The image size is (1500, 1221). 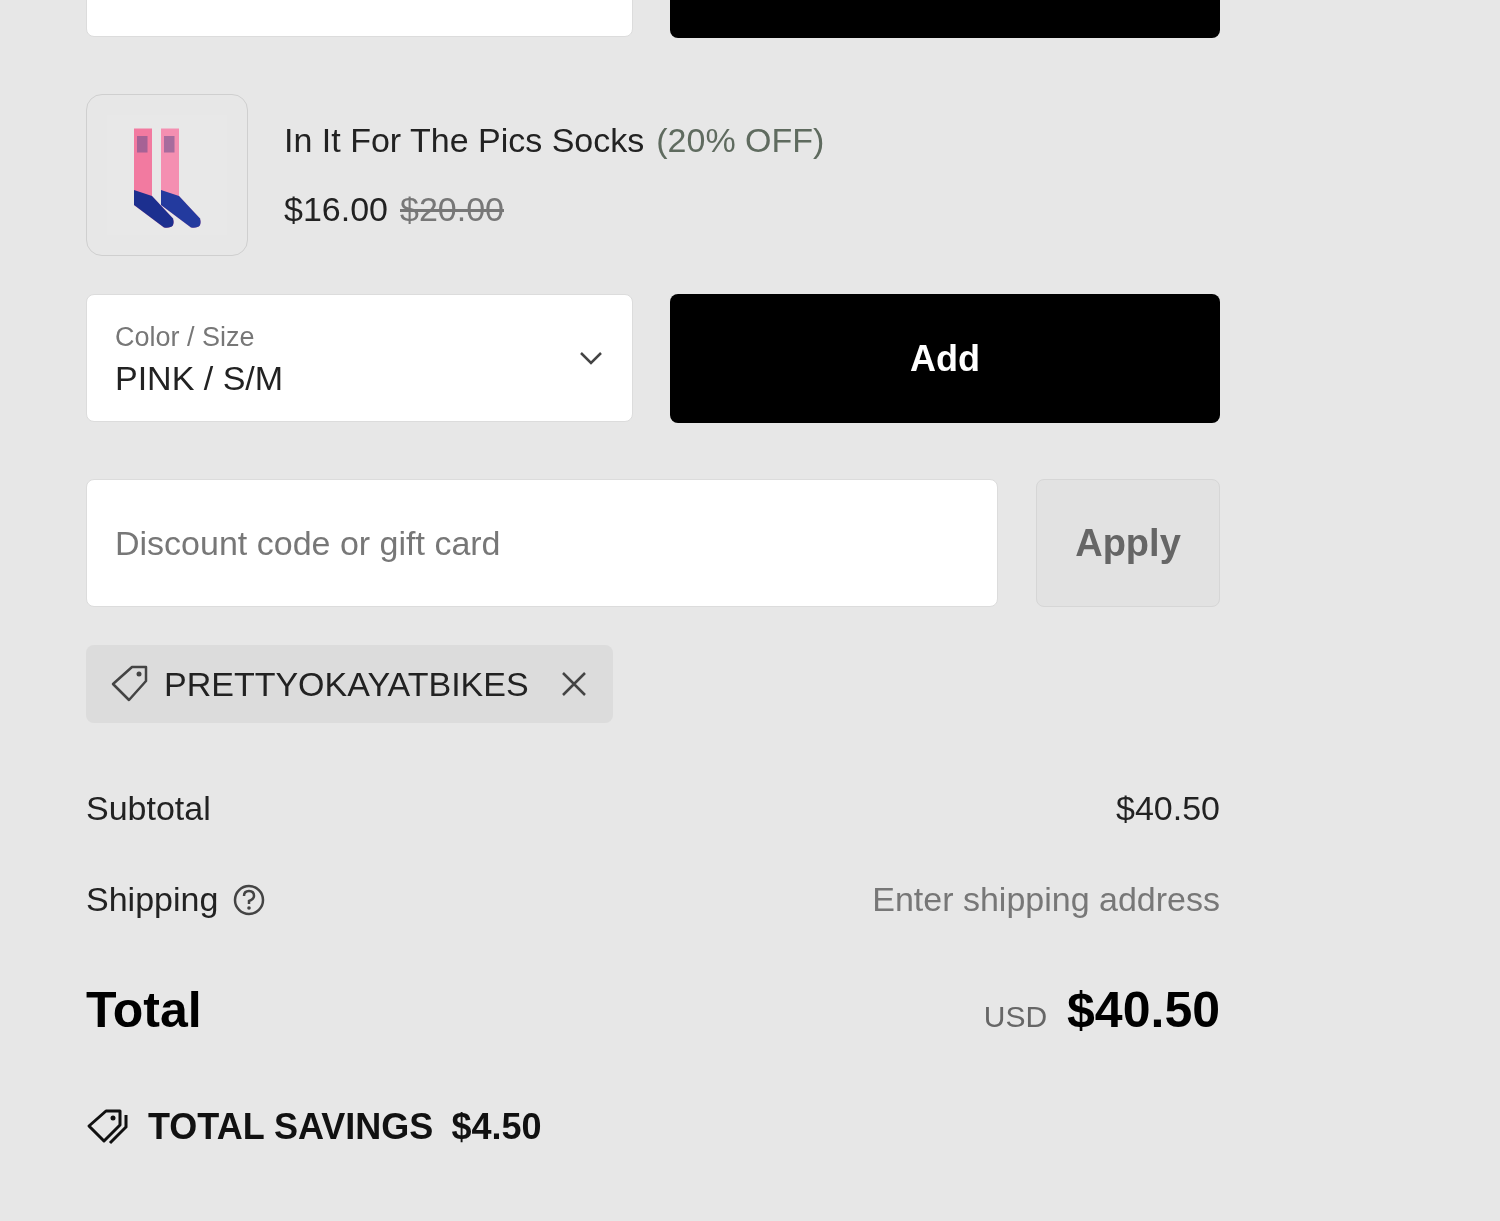 What do you see at coordinates (359, 358) in the screenshot?
I see `variant-select: Color / Size PINK / S/M` at bounding box center [359, 358].